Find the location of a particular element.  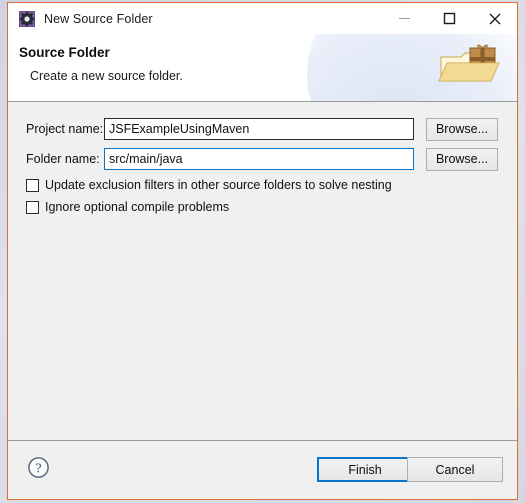

ignore-compile-problems-checkbox-row: Ignore optional compile problems is located at coordinates (127, 207).